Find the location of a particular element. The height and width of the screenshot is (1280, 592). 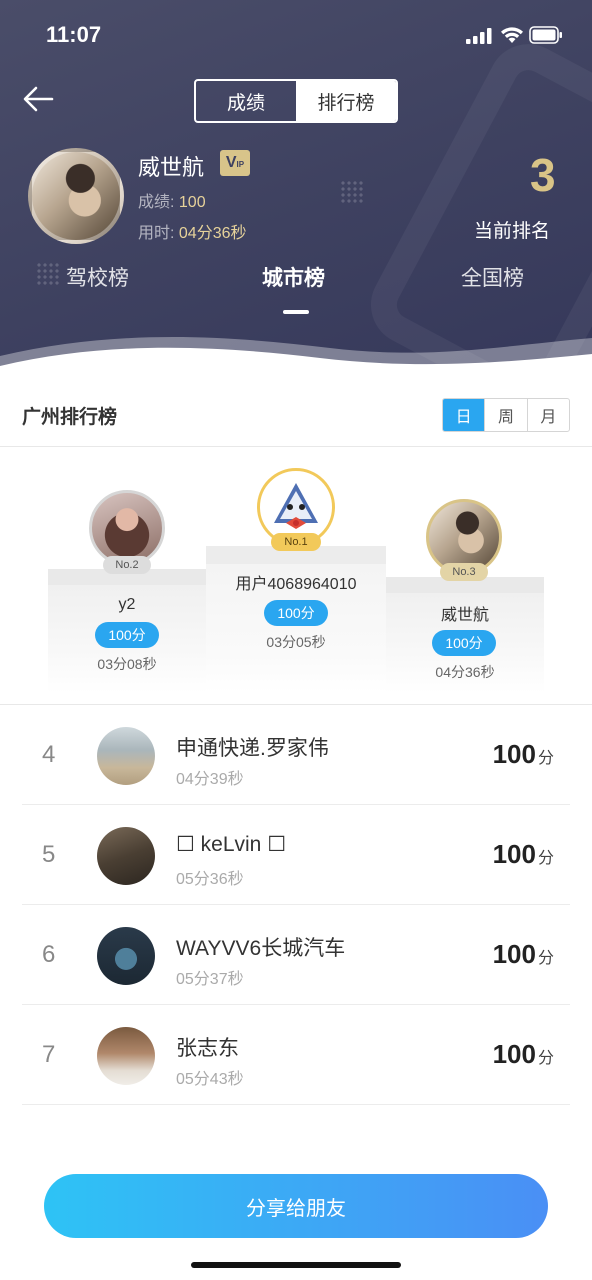

current-rank-value: 3 is located at coordinates (543, 175).